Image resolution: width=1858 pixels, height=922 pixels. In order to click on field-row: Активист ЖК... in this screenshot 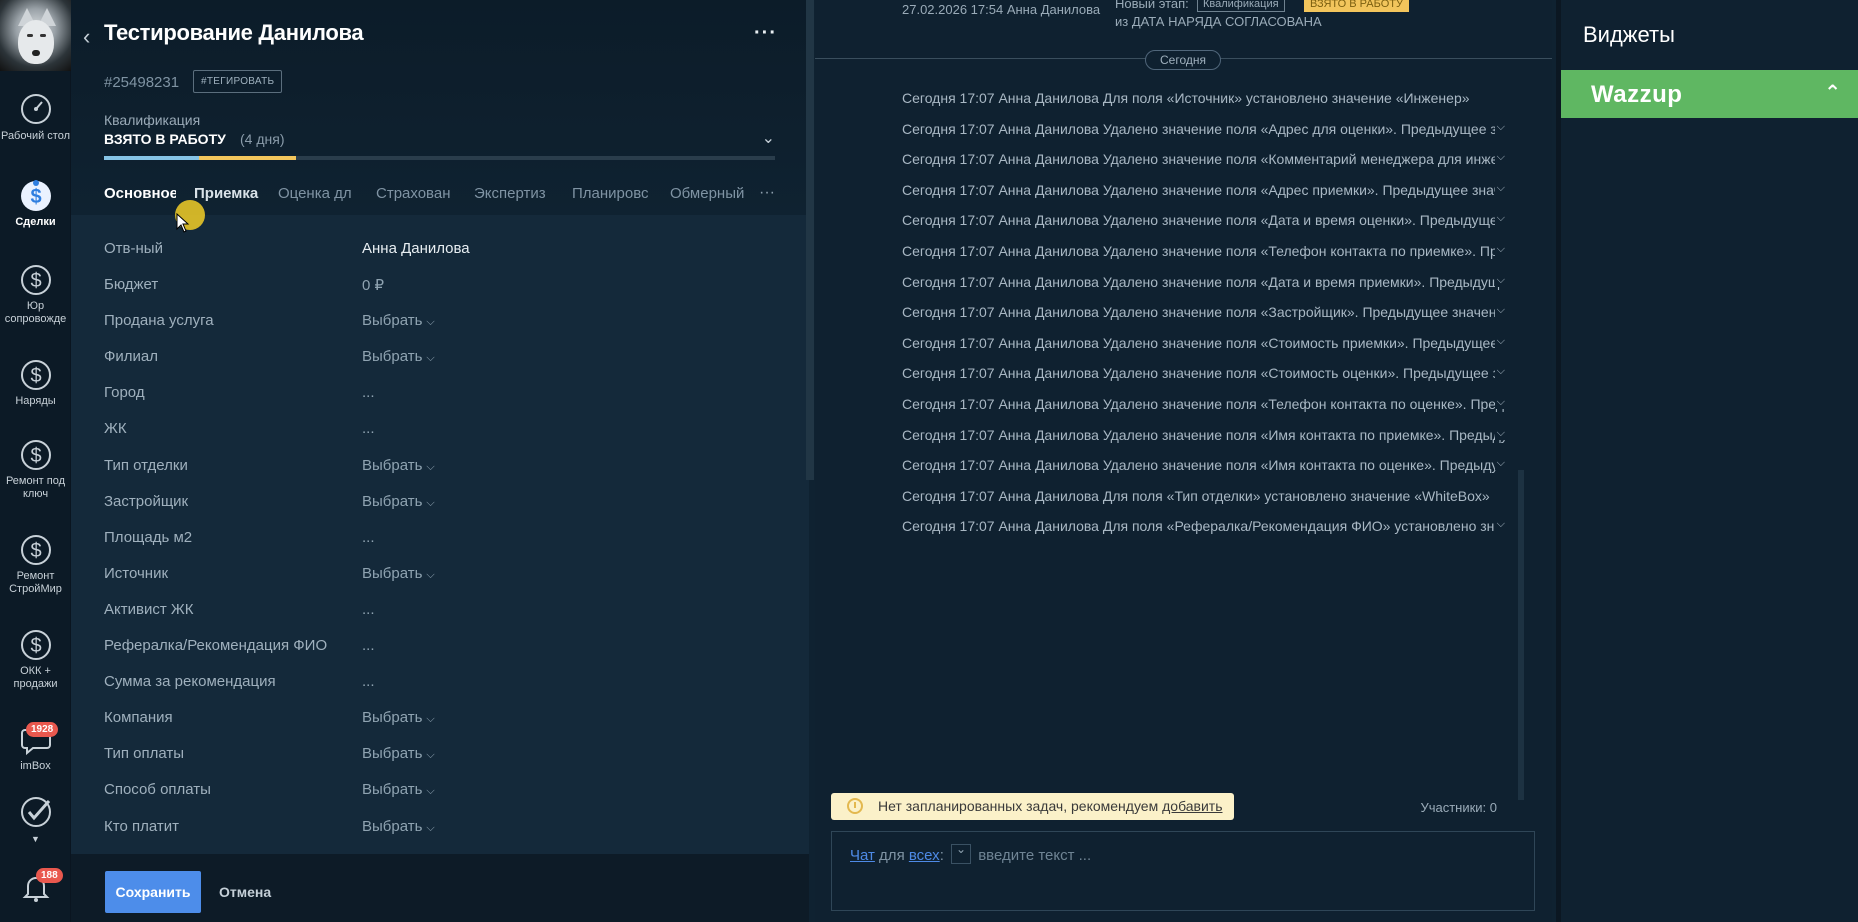, I will do `click(440, 611)`.